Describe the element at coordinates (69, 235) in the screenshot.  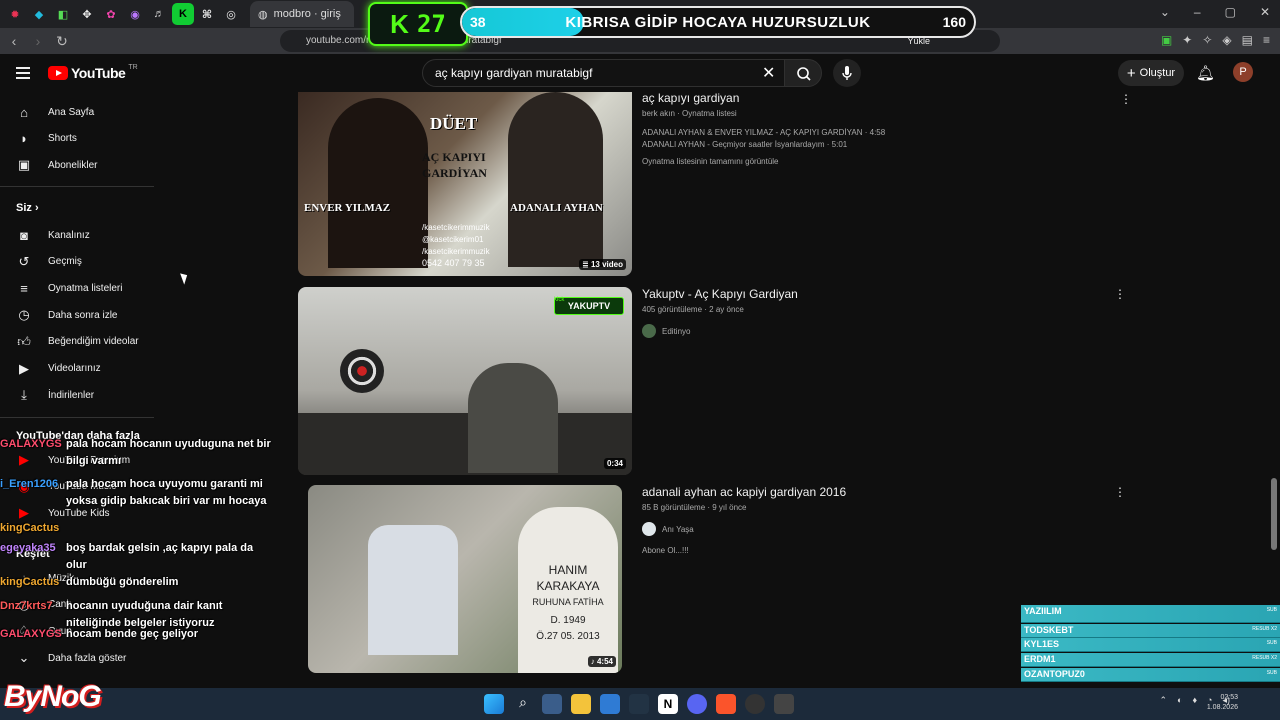
I see `sidebar-item-label: Kanalınız` at that location.